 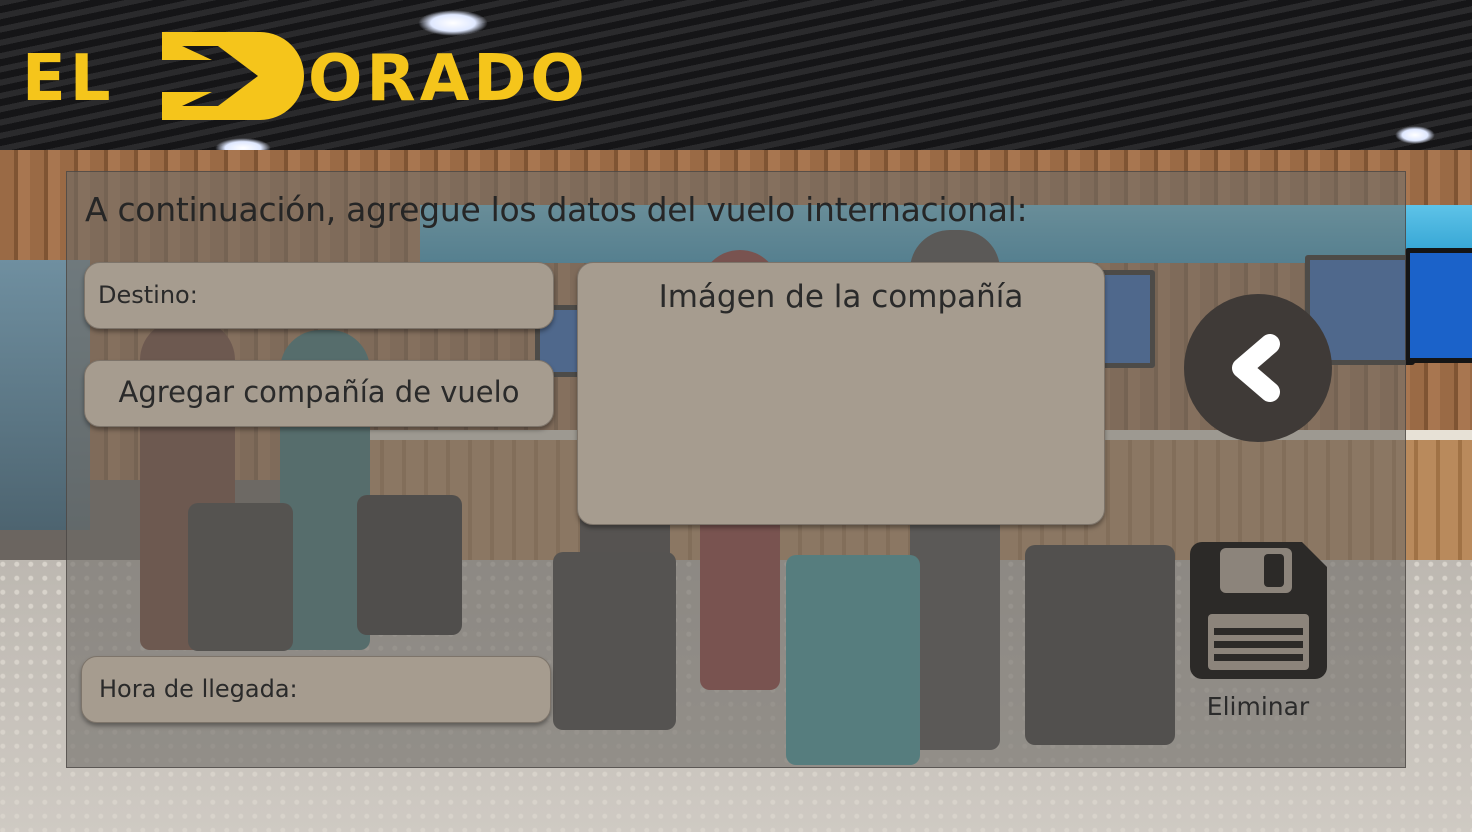 What do you see at coordinates (305, 76) in the screenshot?
I see `logo-graphic: EL ORADO` at bounding box center [305, 76].